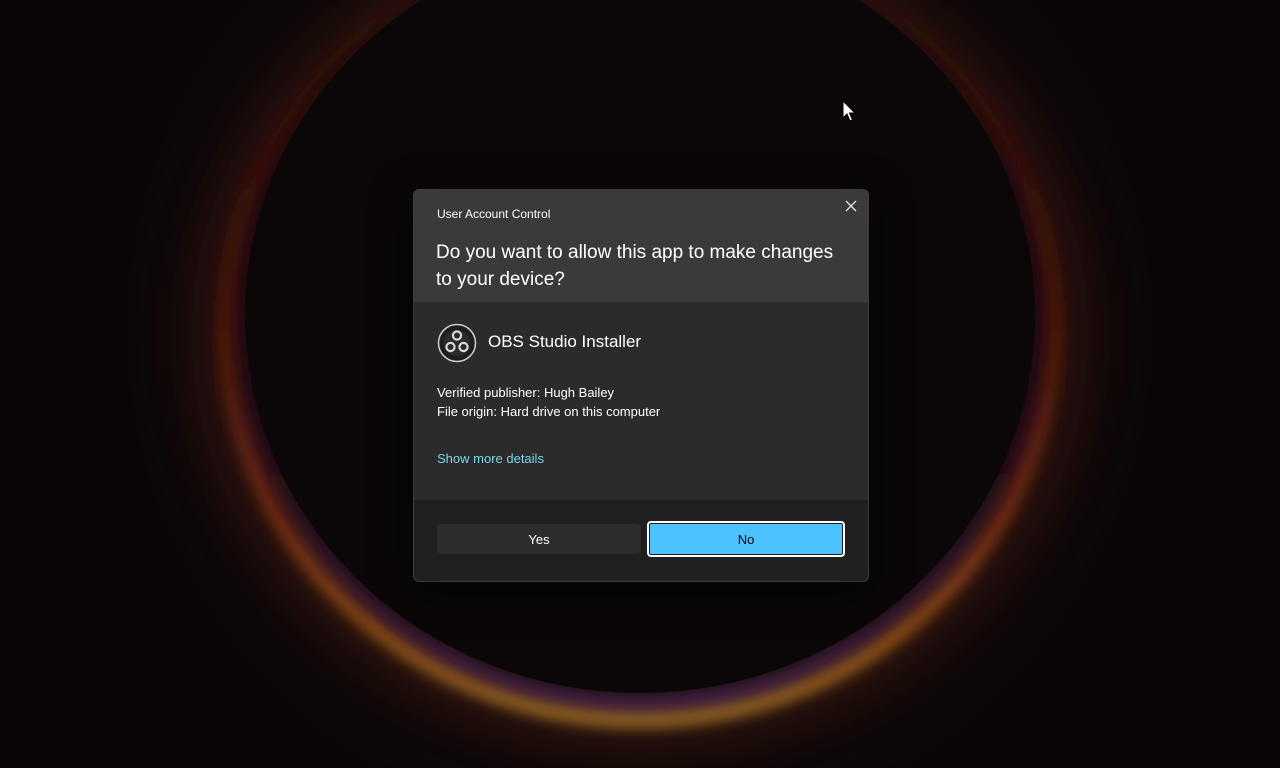 This screenshot has height=768, width=1280. Describe the element at coordinates (526, 392) in the screenshot. I see `publisher-line: Verified publisher: Hugh Bailey` at that location.